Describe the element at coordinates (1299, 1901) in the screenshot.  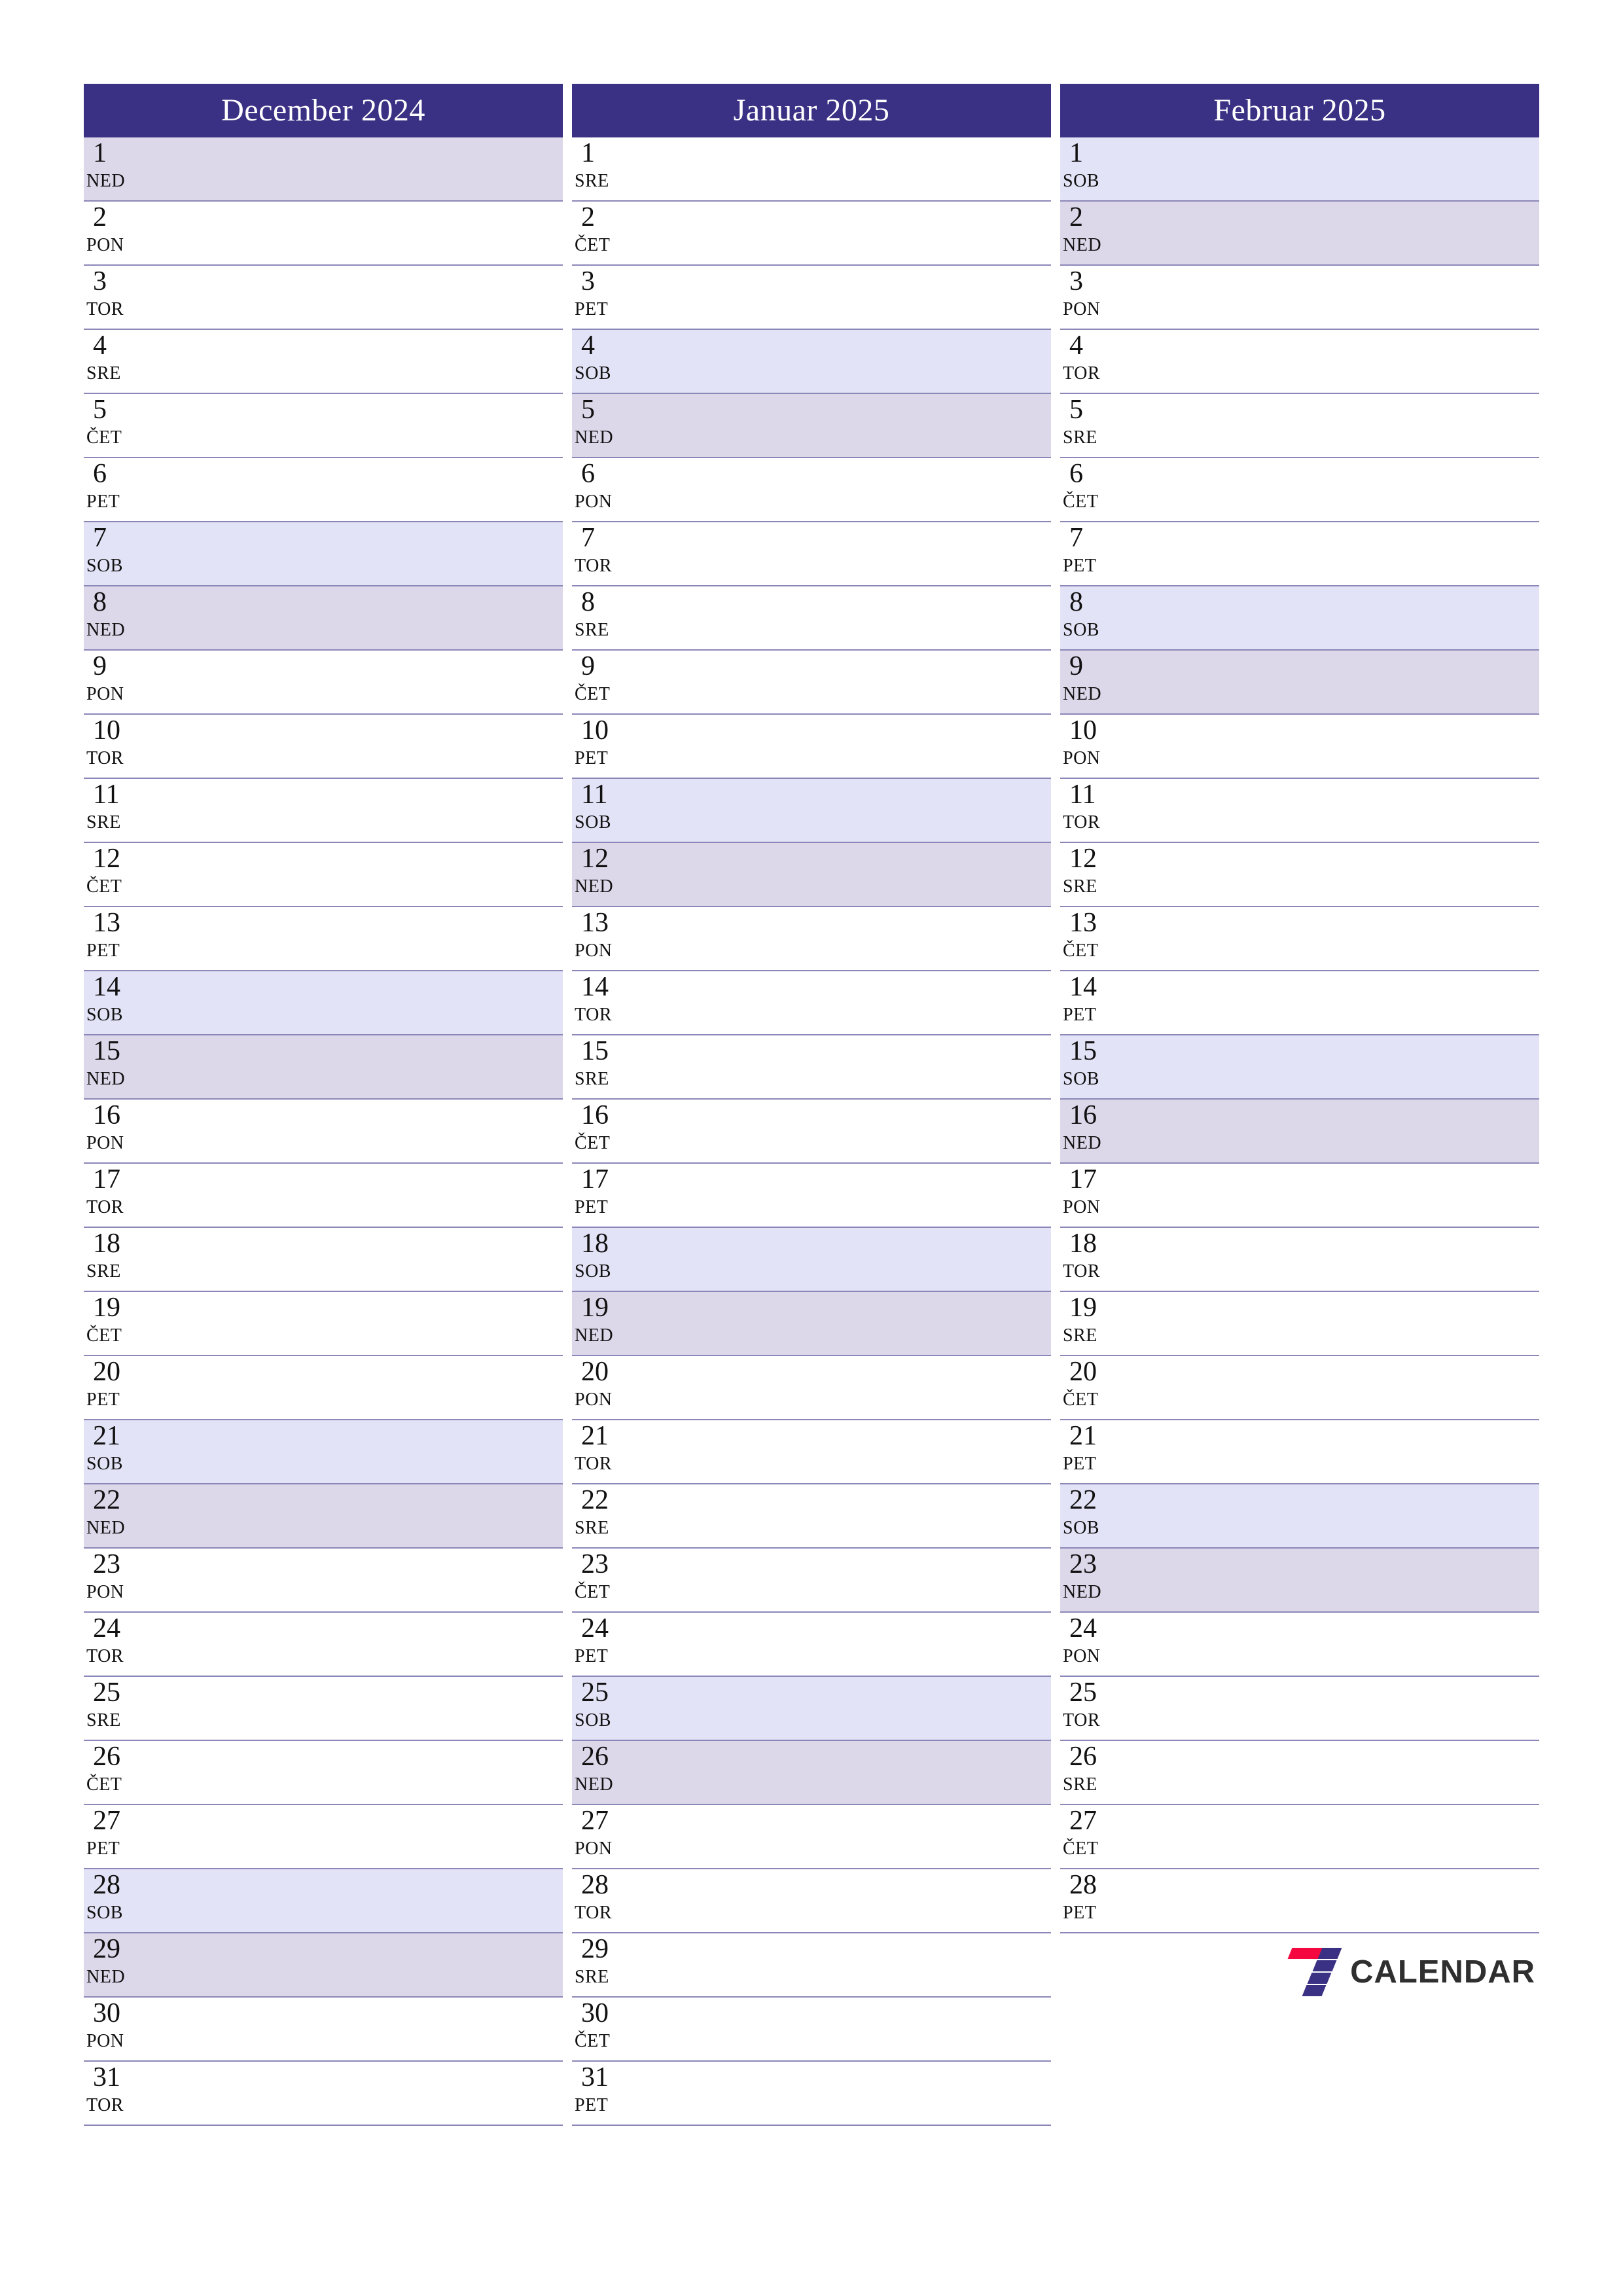
I see `day-row: 28 PET` at that location.